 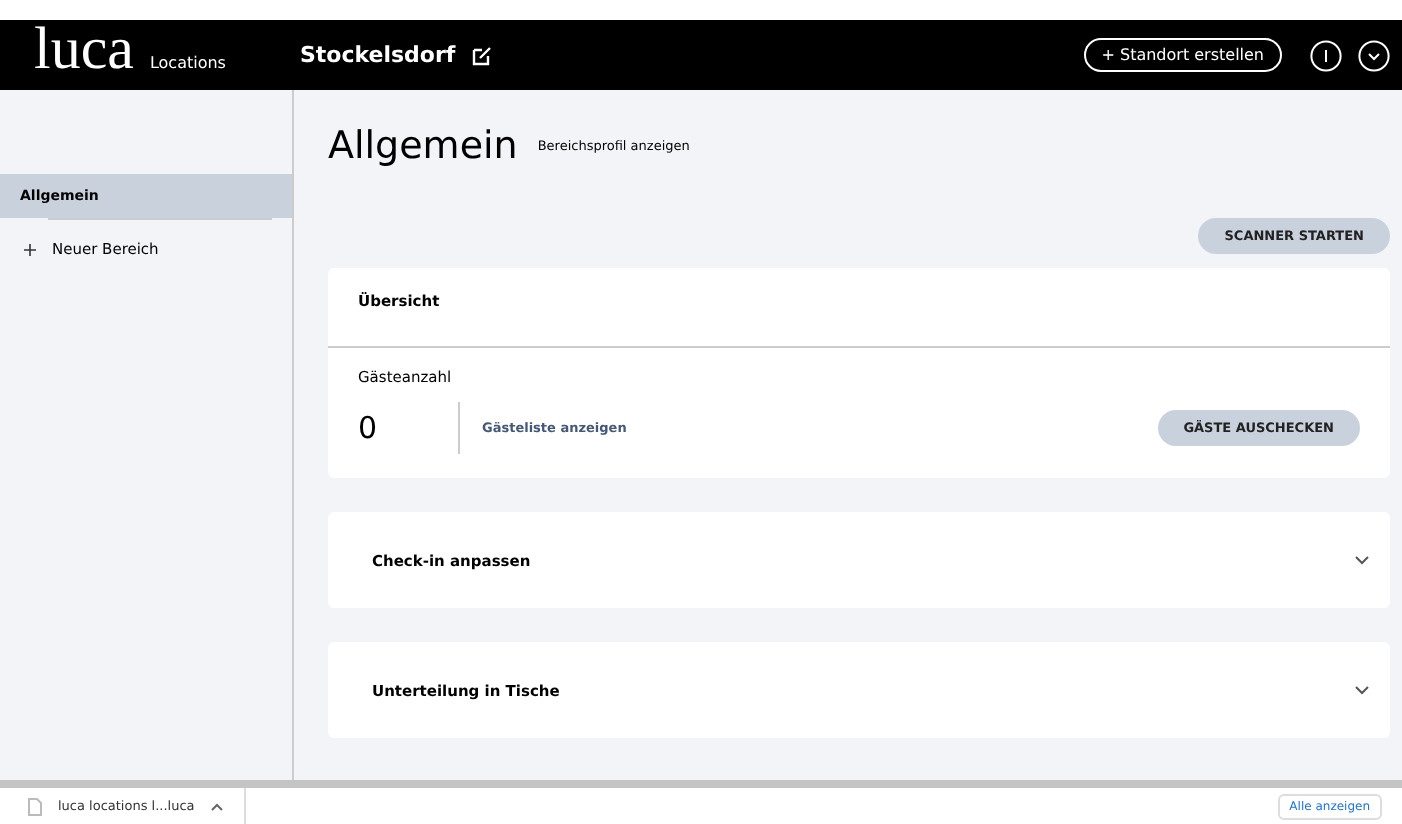 I want to click on plus-icon, so click(x=30, y=249).